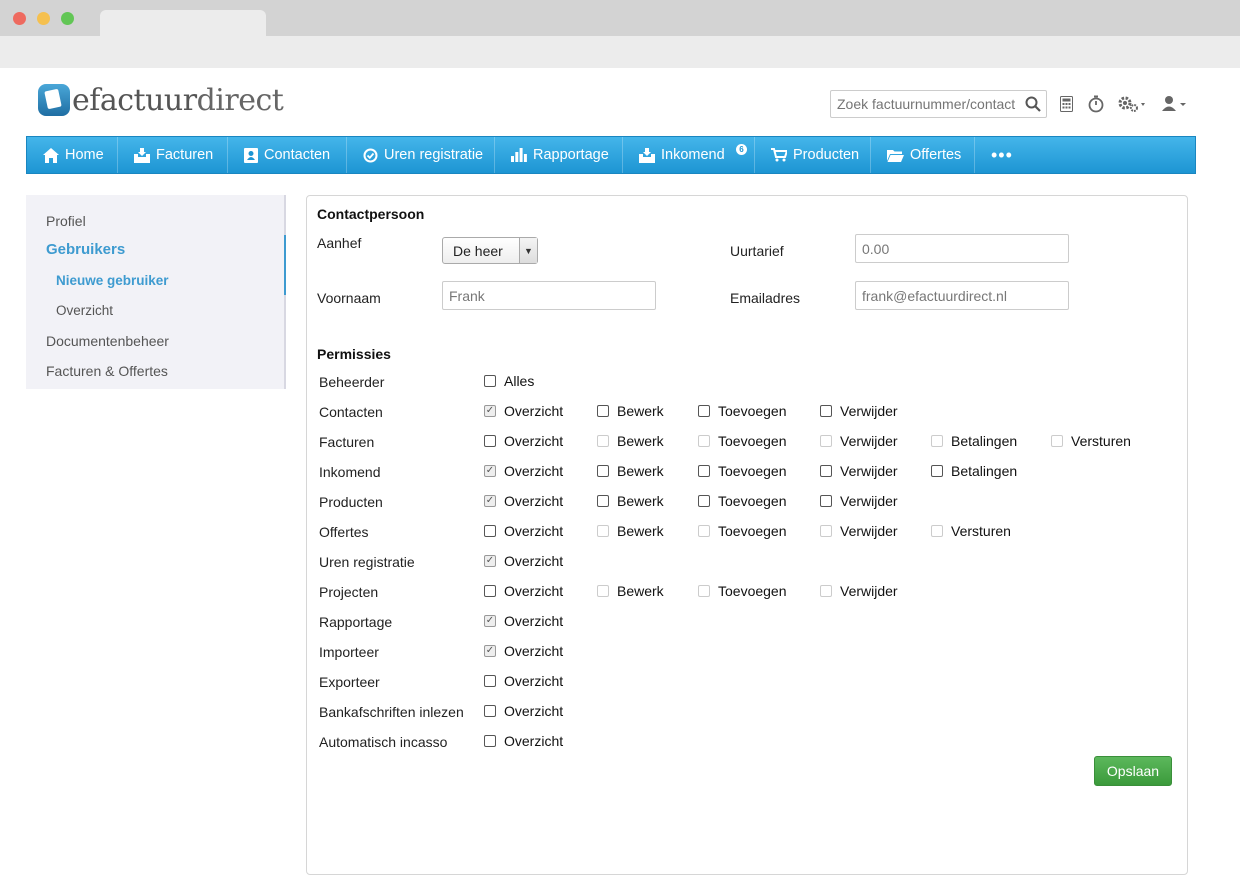 This screenshot has width=1240, height=875. I want to click on browser-tab, so click(183, 23).